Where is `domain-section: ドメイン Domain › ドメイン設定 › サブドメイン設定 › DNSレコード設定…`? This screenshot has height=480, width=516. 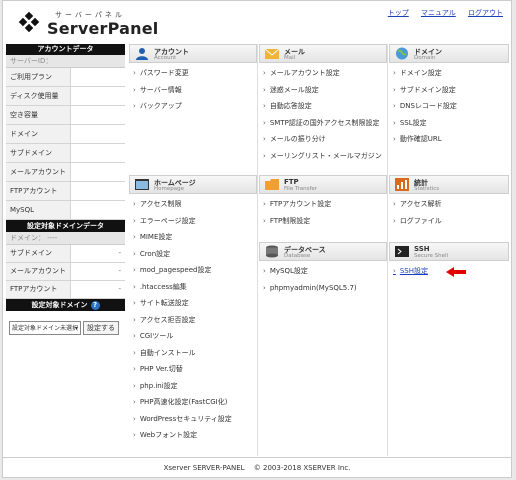 domain-section: ドメイン Domain › ドメイン設定 › サブドメイン設定 › DNSレコード設定… is located at coordinates (449, 96).